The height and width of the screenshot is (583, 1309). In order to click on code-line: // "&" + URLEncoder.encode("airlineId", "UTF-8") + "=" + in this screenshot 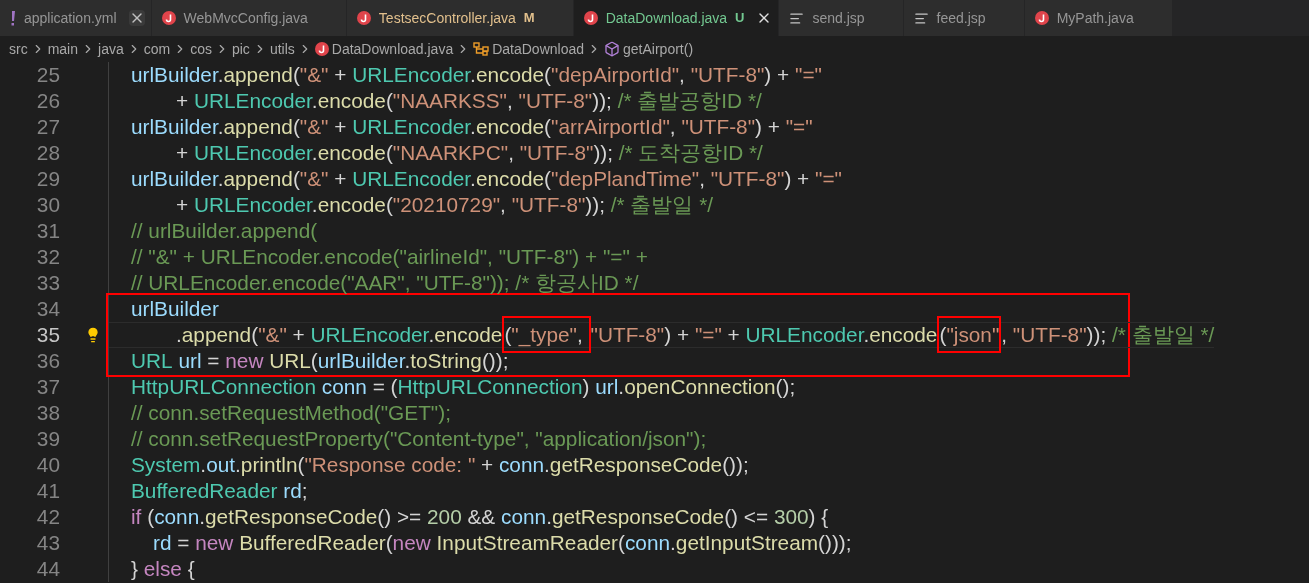, I will do `click(389, 257)`.